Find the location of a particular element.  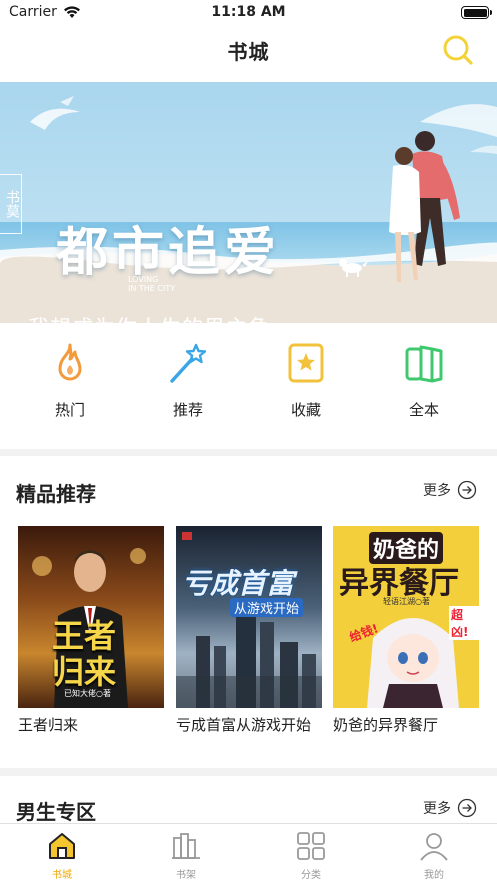

cover-subtitle: 从游戏开始 is located at coordinates (267, 607).